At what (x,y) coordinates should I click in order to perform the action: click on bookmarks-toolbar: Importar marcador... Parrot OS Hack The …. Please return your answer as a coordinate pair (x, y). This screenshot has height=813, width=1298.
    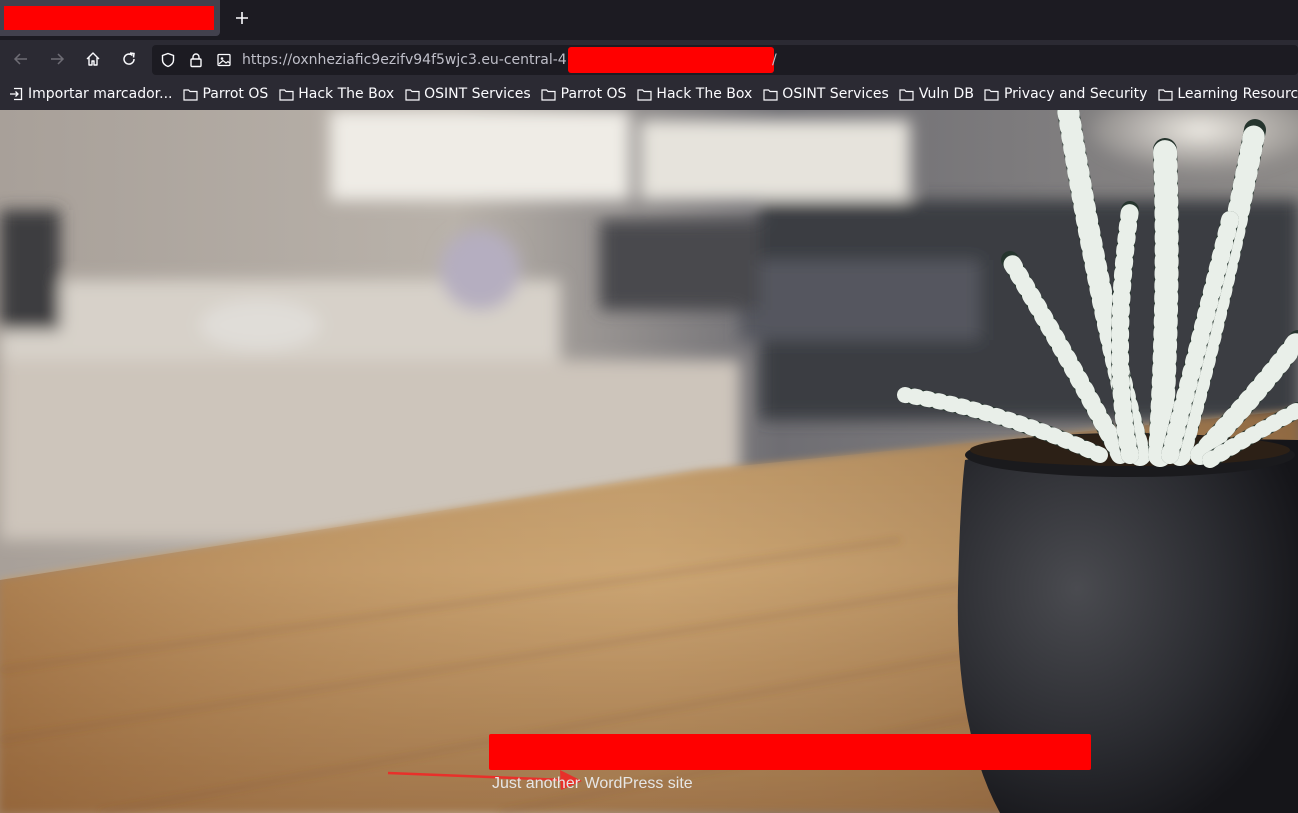
    Looking at the image, I should click on (649, 94).